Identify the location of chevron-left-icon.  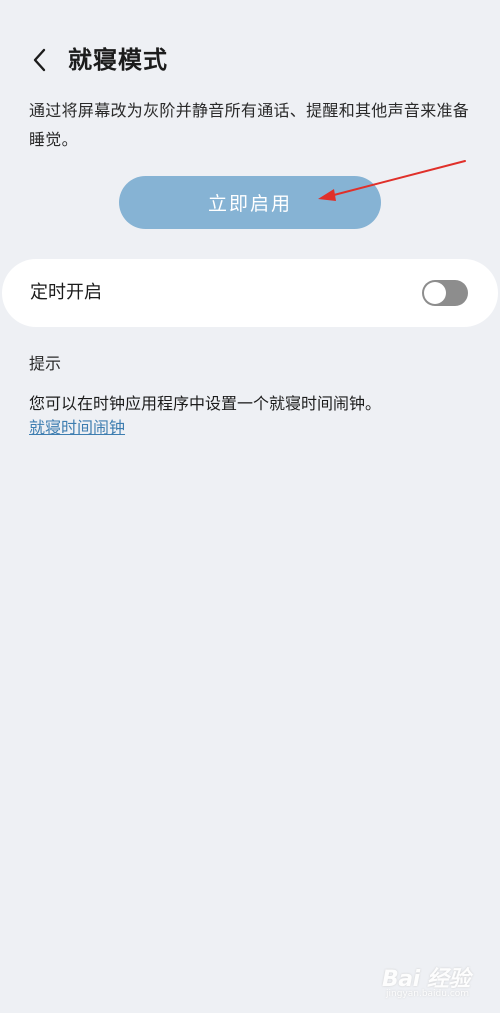
(39, 60).